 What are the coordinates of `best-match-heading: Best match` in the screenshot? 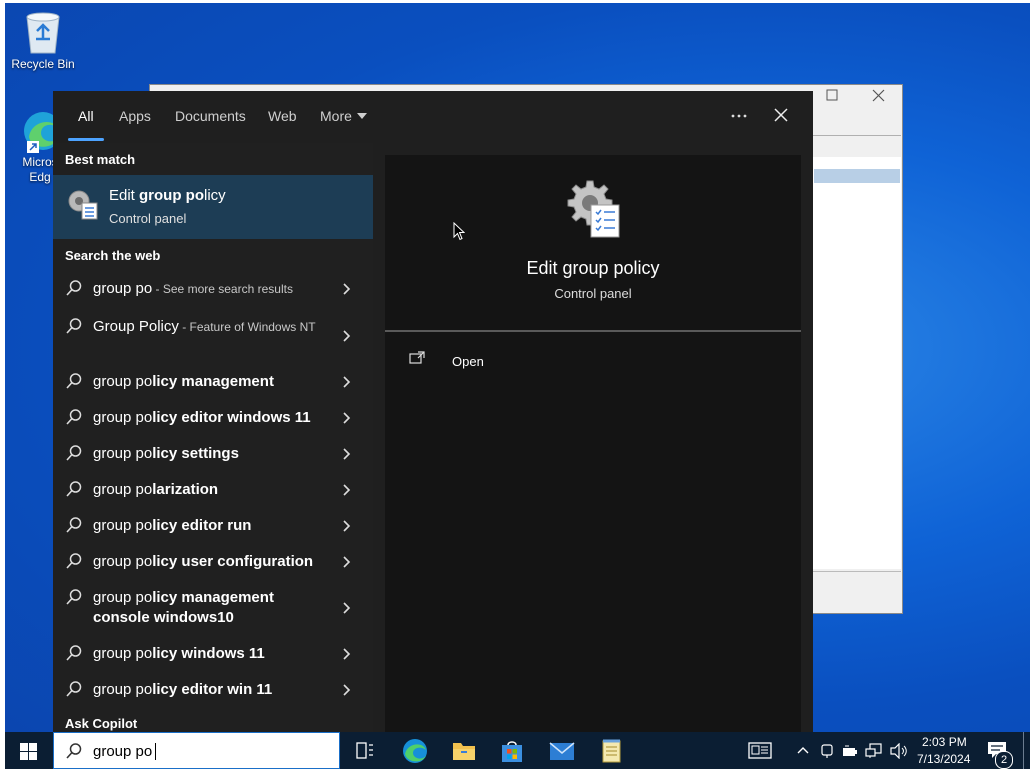 It's located at (100, 159).